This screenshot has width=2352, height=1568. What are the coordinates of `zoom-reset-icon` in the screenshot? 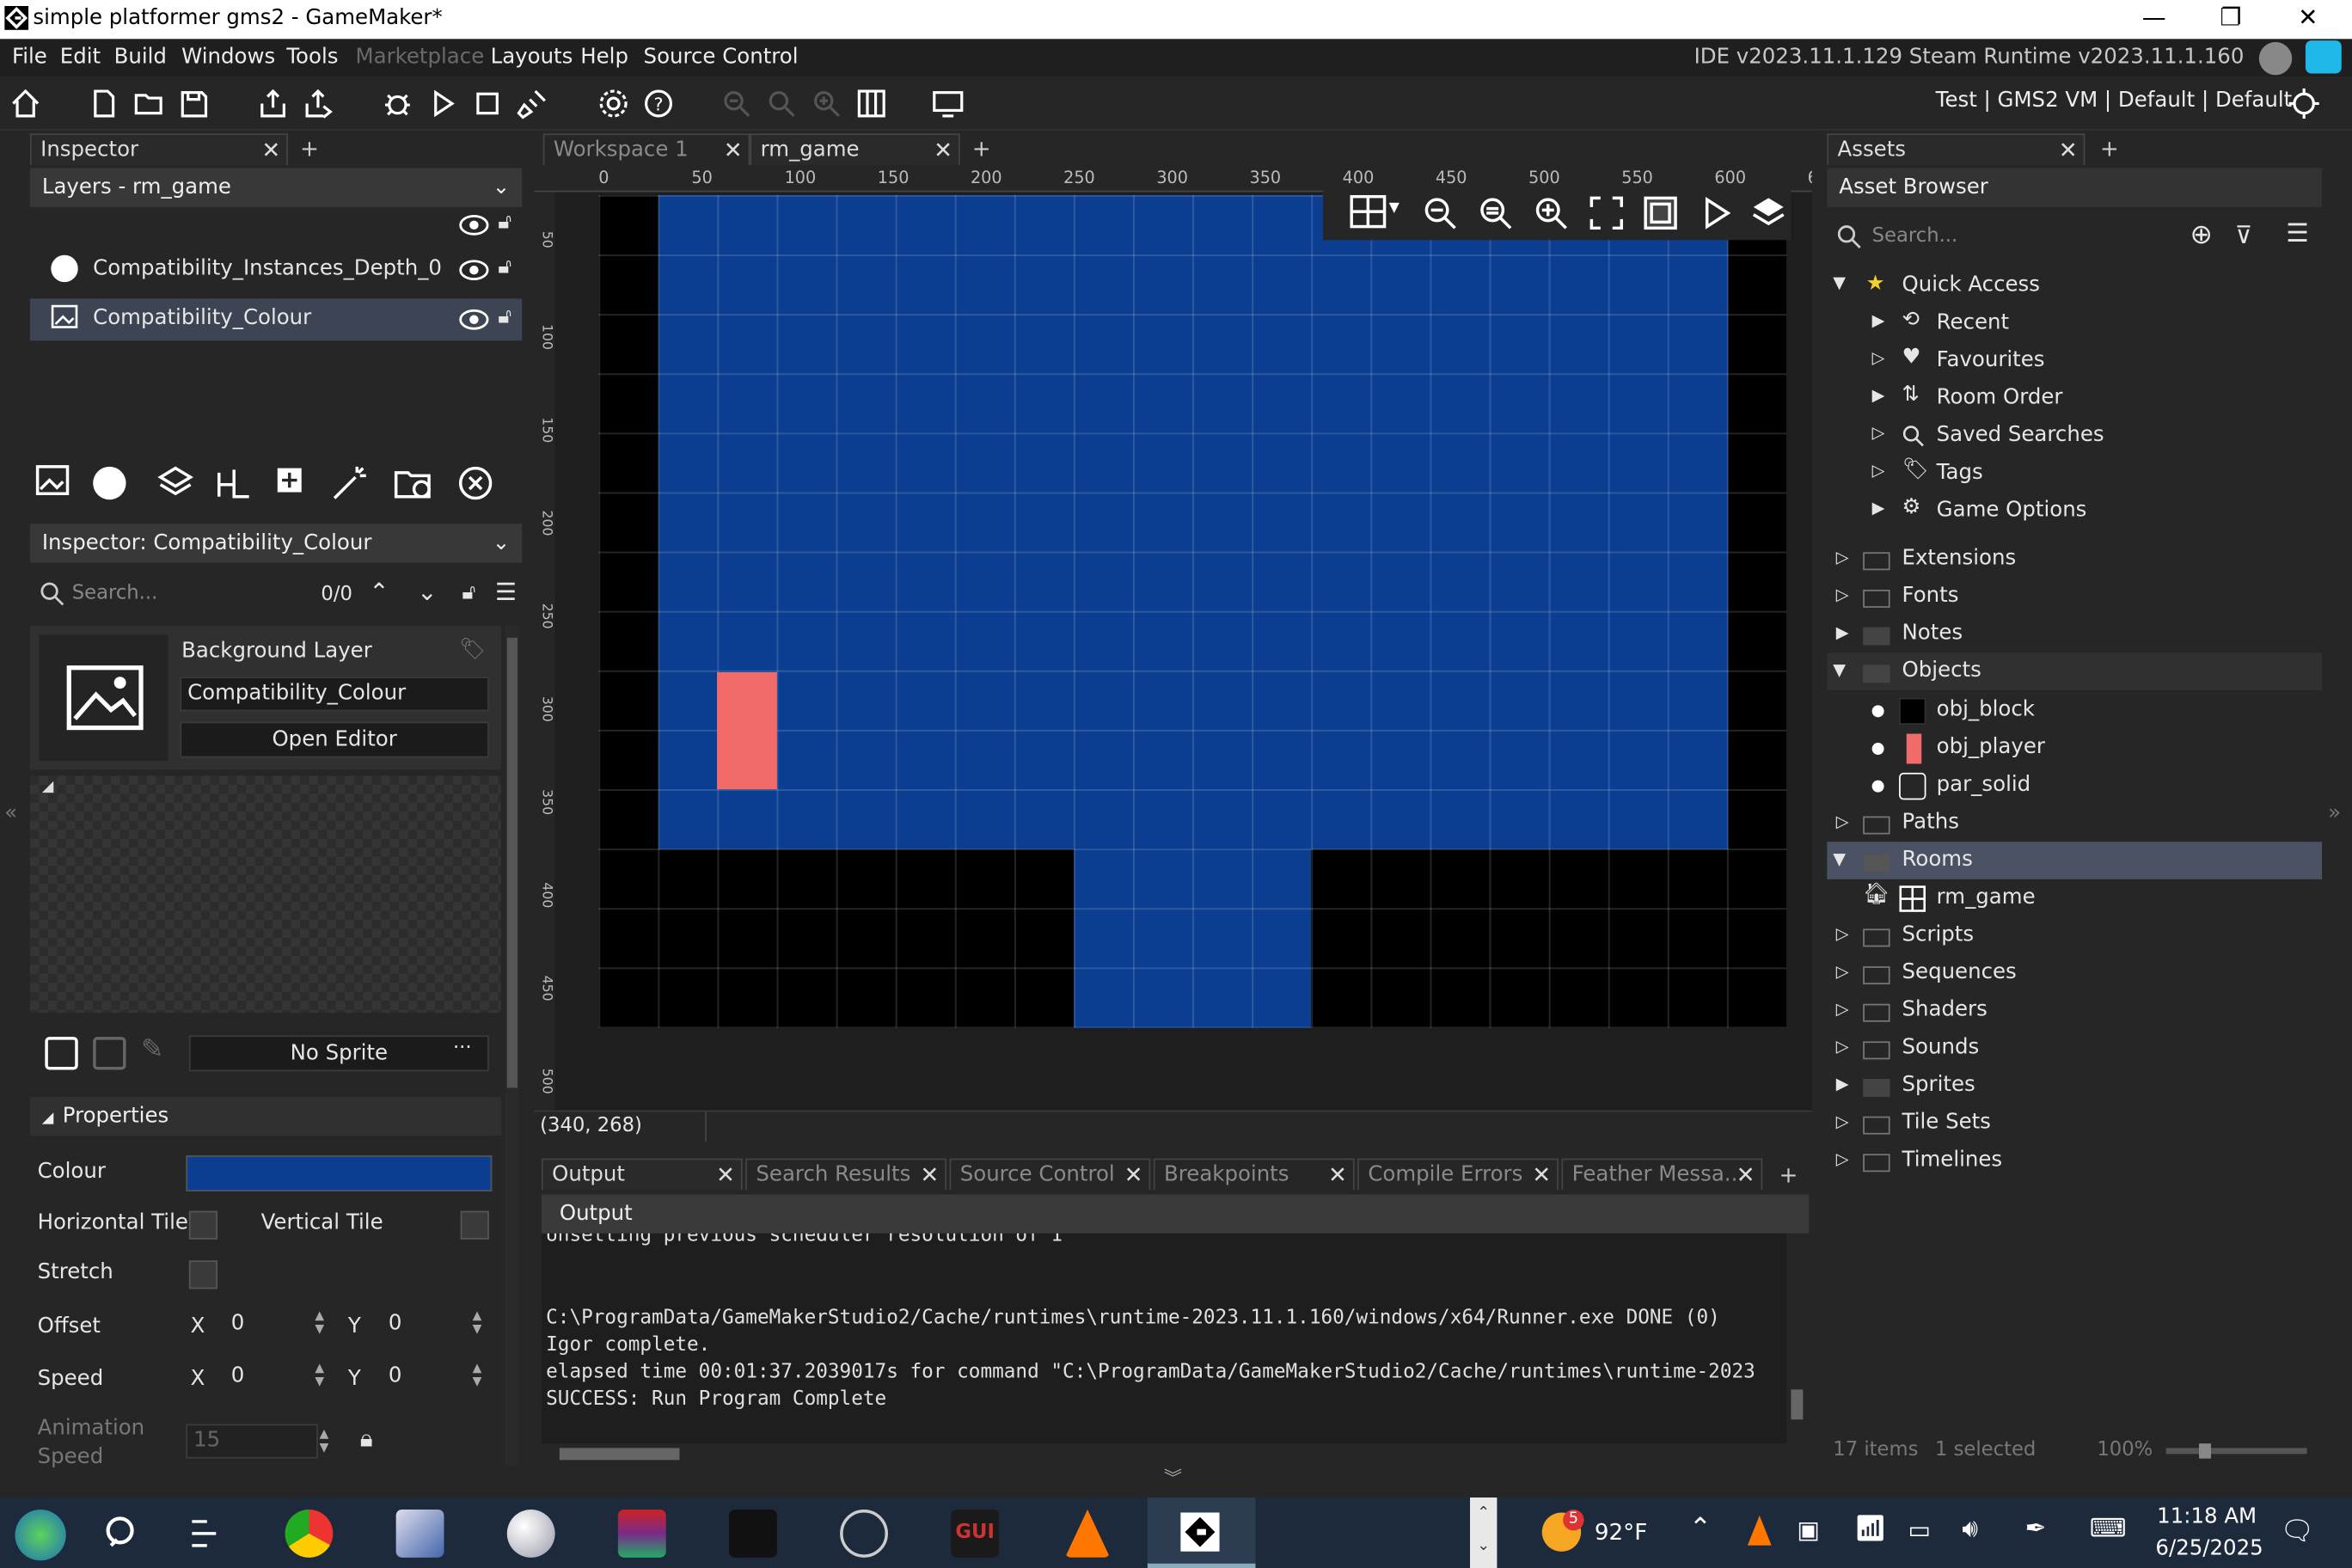 It's located at (1496, 213).